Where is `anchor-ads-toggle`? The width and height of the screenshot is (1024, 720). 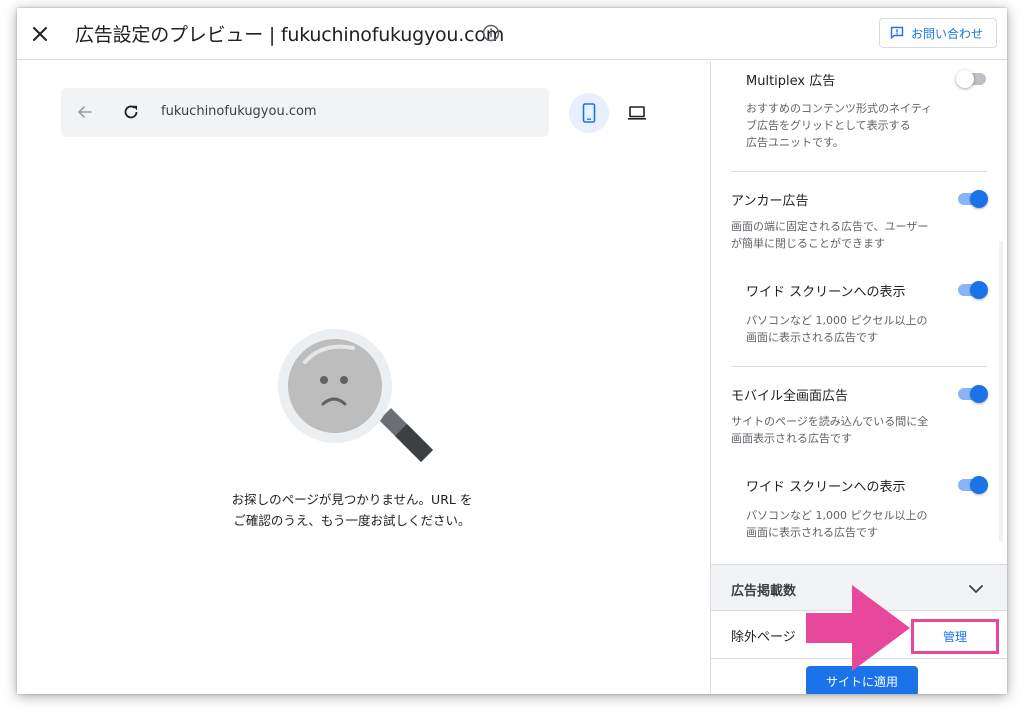 anchor-ads-toggle is located at coordinates (972, 199).